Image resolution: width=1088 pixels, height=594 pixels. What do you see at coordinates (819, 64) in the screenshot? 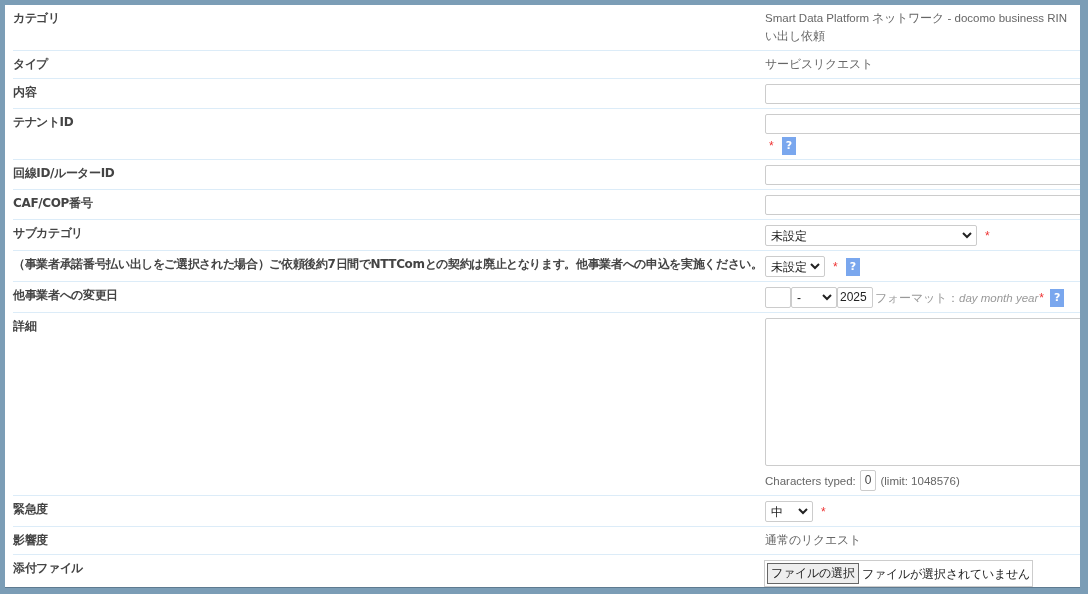
I see `field-value: サービスリクエスト` at bounding box center [819, 64].